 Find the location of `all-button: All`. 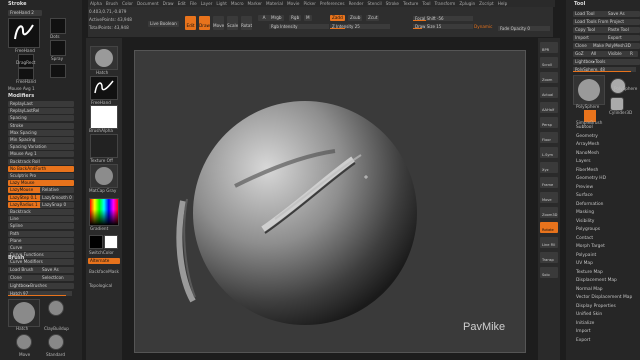

all-button: All is located at coordinates (598, 54).